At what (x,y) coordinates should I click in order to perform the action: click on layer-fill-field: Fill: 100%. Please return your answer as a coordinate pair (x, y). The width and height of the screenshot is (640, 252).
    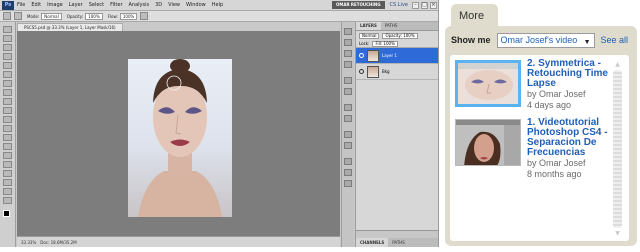
    Looking at the image, I should click on (385, 43).